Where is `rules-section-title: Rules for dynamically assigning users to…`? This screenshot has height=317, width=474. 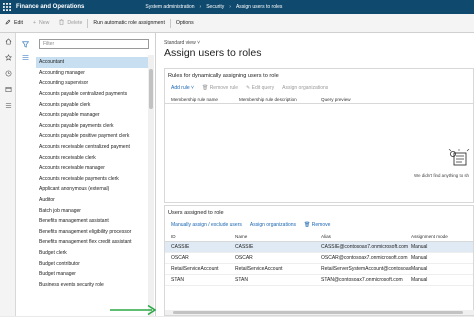 rules-section-title: Rules for dynamically assigning users to… is located at coordinates (223, 76).